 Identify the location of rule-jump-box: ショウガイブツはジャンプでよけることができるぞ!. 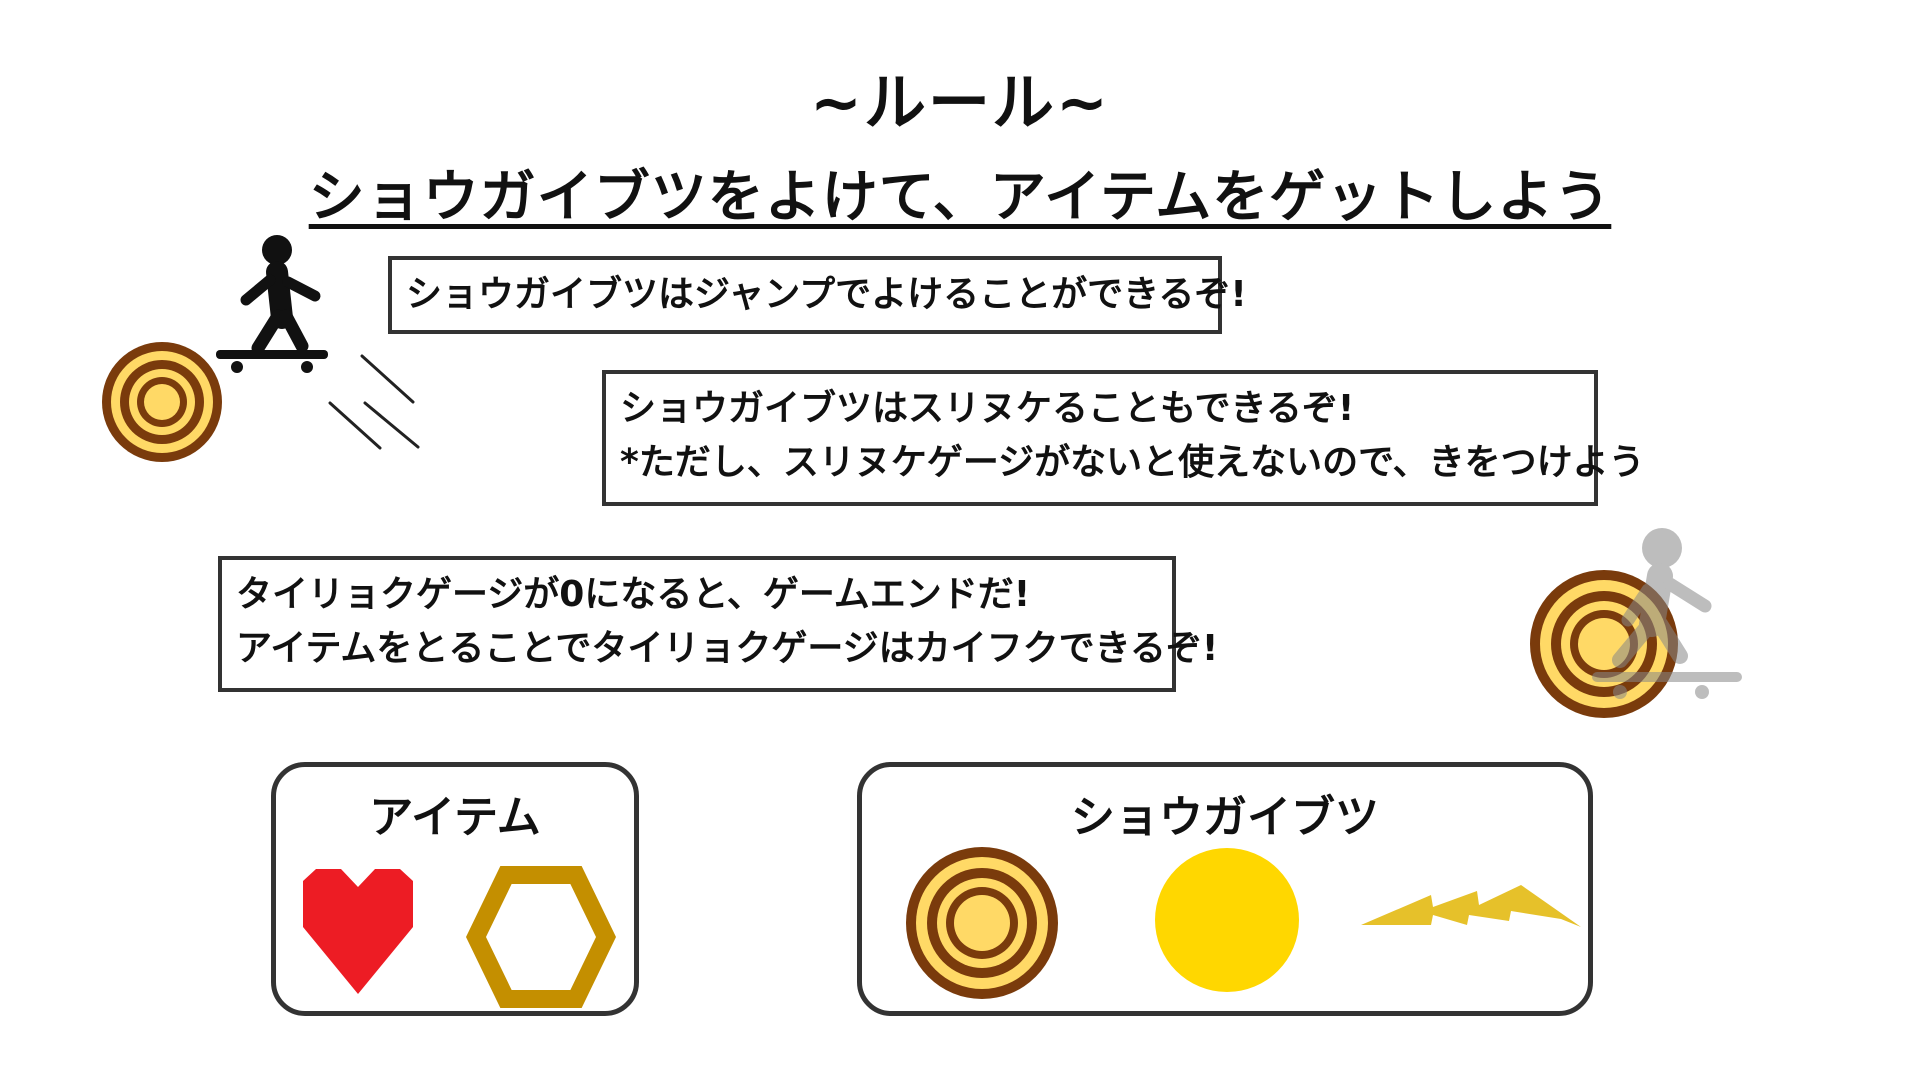
(817, 295).